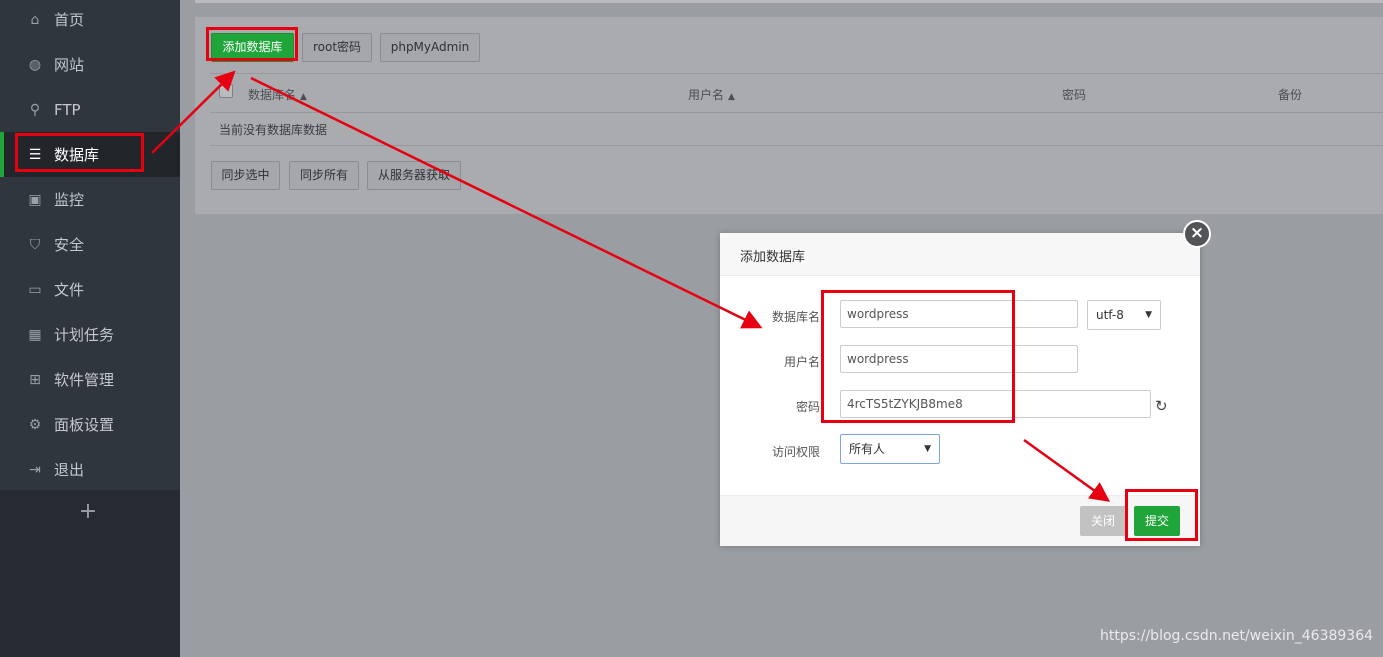 This screenshot has height=657, width=1383. Describe the element at coordinates (1237, 636) in the screenshot. I see `watermark: https://blog.csdn.net/weixin_46389364` at that location.